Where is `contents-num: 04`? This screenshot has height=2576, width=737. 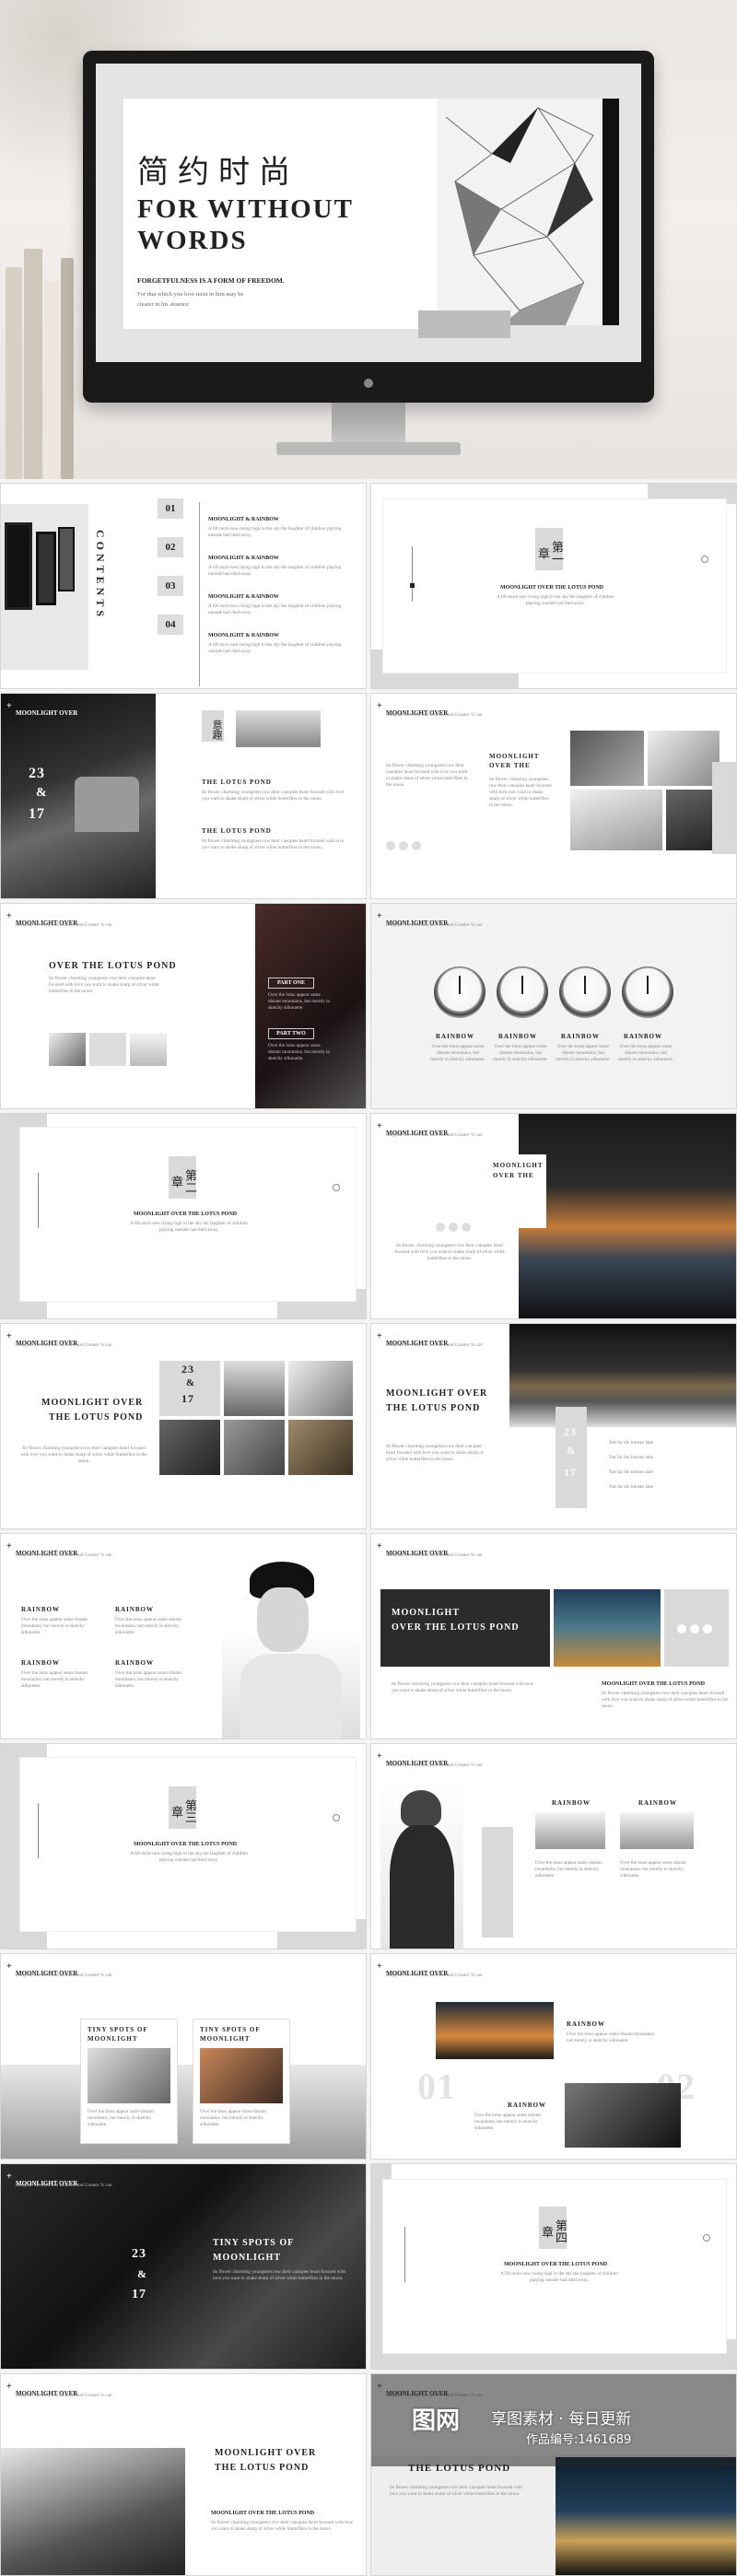 contents-num: 04 is located at coordinates (170, 625).